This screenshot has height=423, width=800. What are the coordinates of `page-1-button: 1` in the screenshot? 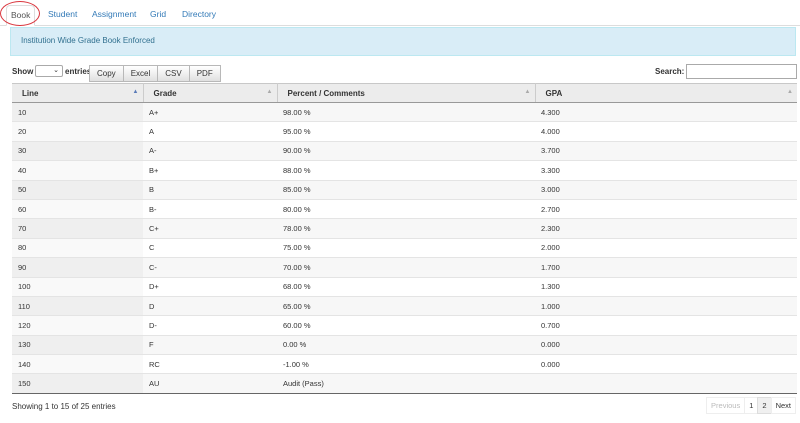 It's located at (751, 405).